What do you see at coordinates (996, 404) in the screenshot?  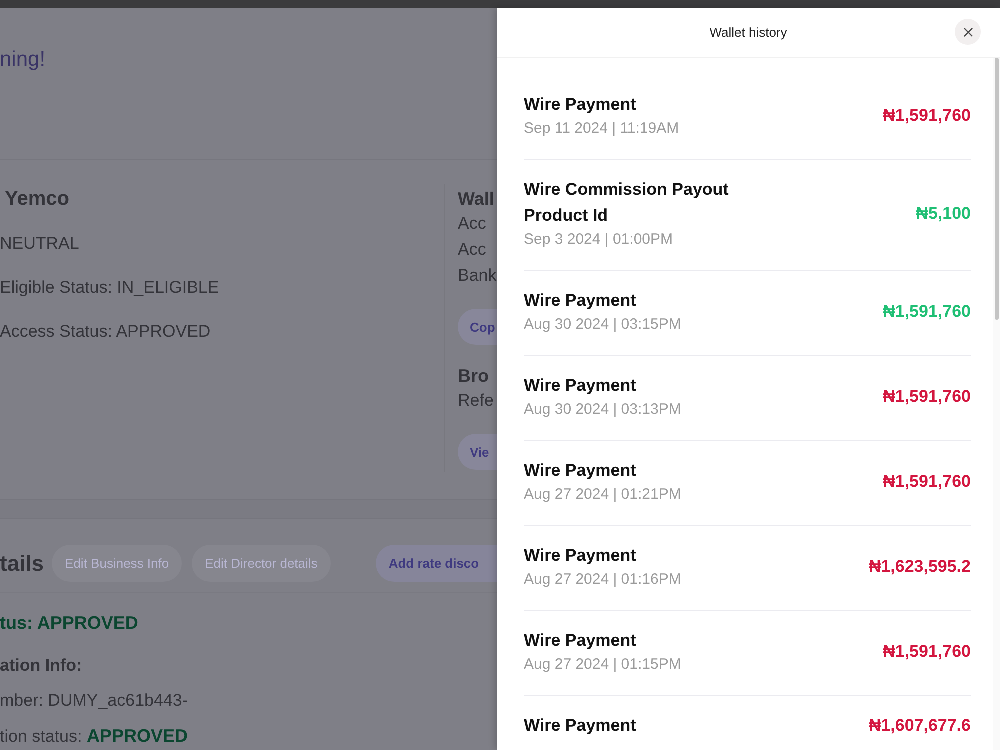 I see `scrollbar-track` at bounding box center [996, 404].